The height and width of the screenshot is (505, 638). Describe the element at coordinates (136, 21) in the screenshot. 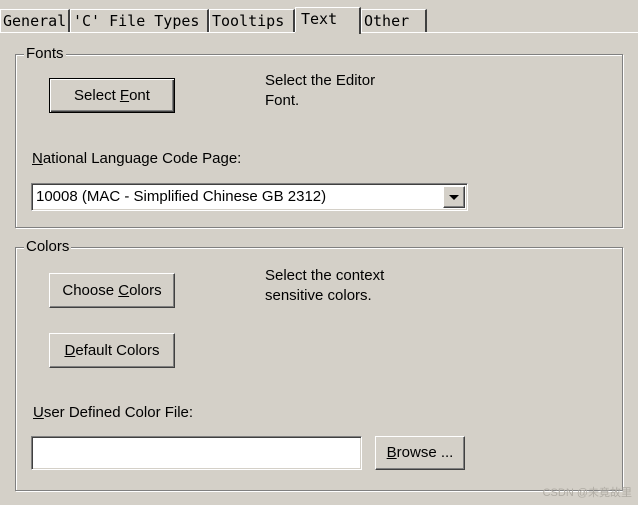

I see `tab-label: 'C' File Types` at that location.